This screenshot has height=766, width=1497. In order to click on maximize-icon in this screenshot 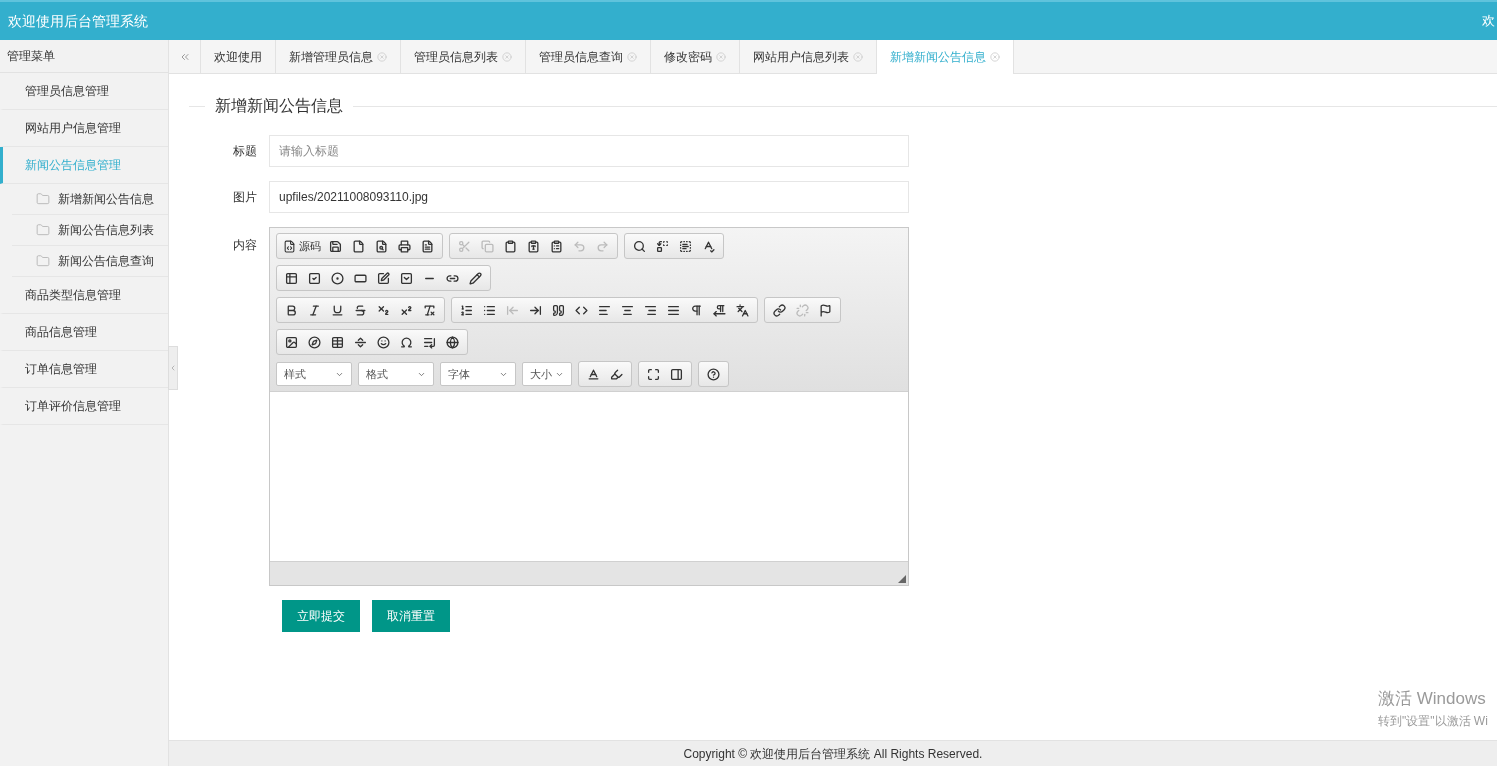, I will do `click(653, 374)`.